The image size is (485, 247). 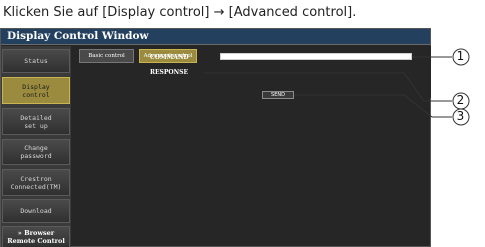 What do you see at coordinates (78, 36) in the screenshot?
I see `window-title: Display Control Window` at bounding box center [78, 36].